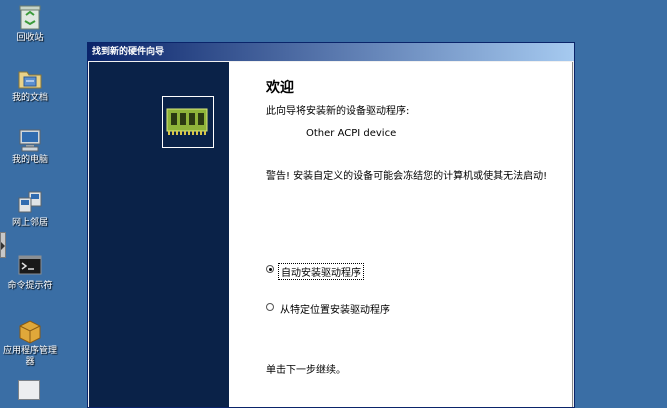  What do you see at coordinates (30, 332) in the screenshot?
I see `application-manager-icon` at bounding box center [30, 332].